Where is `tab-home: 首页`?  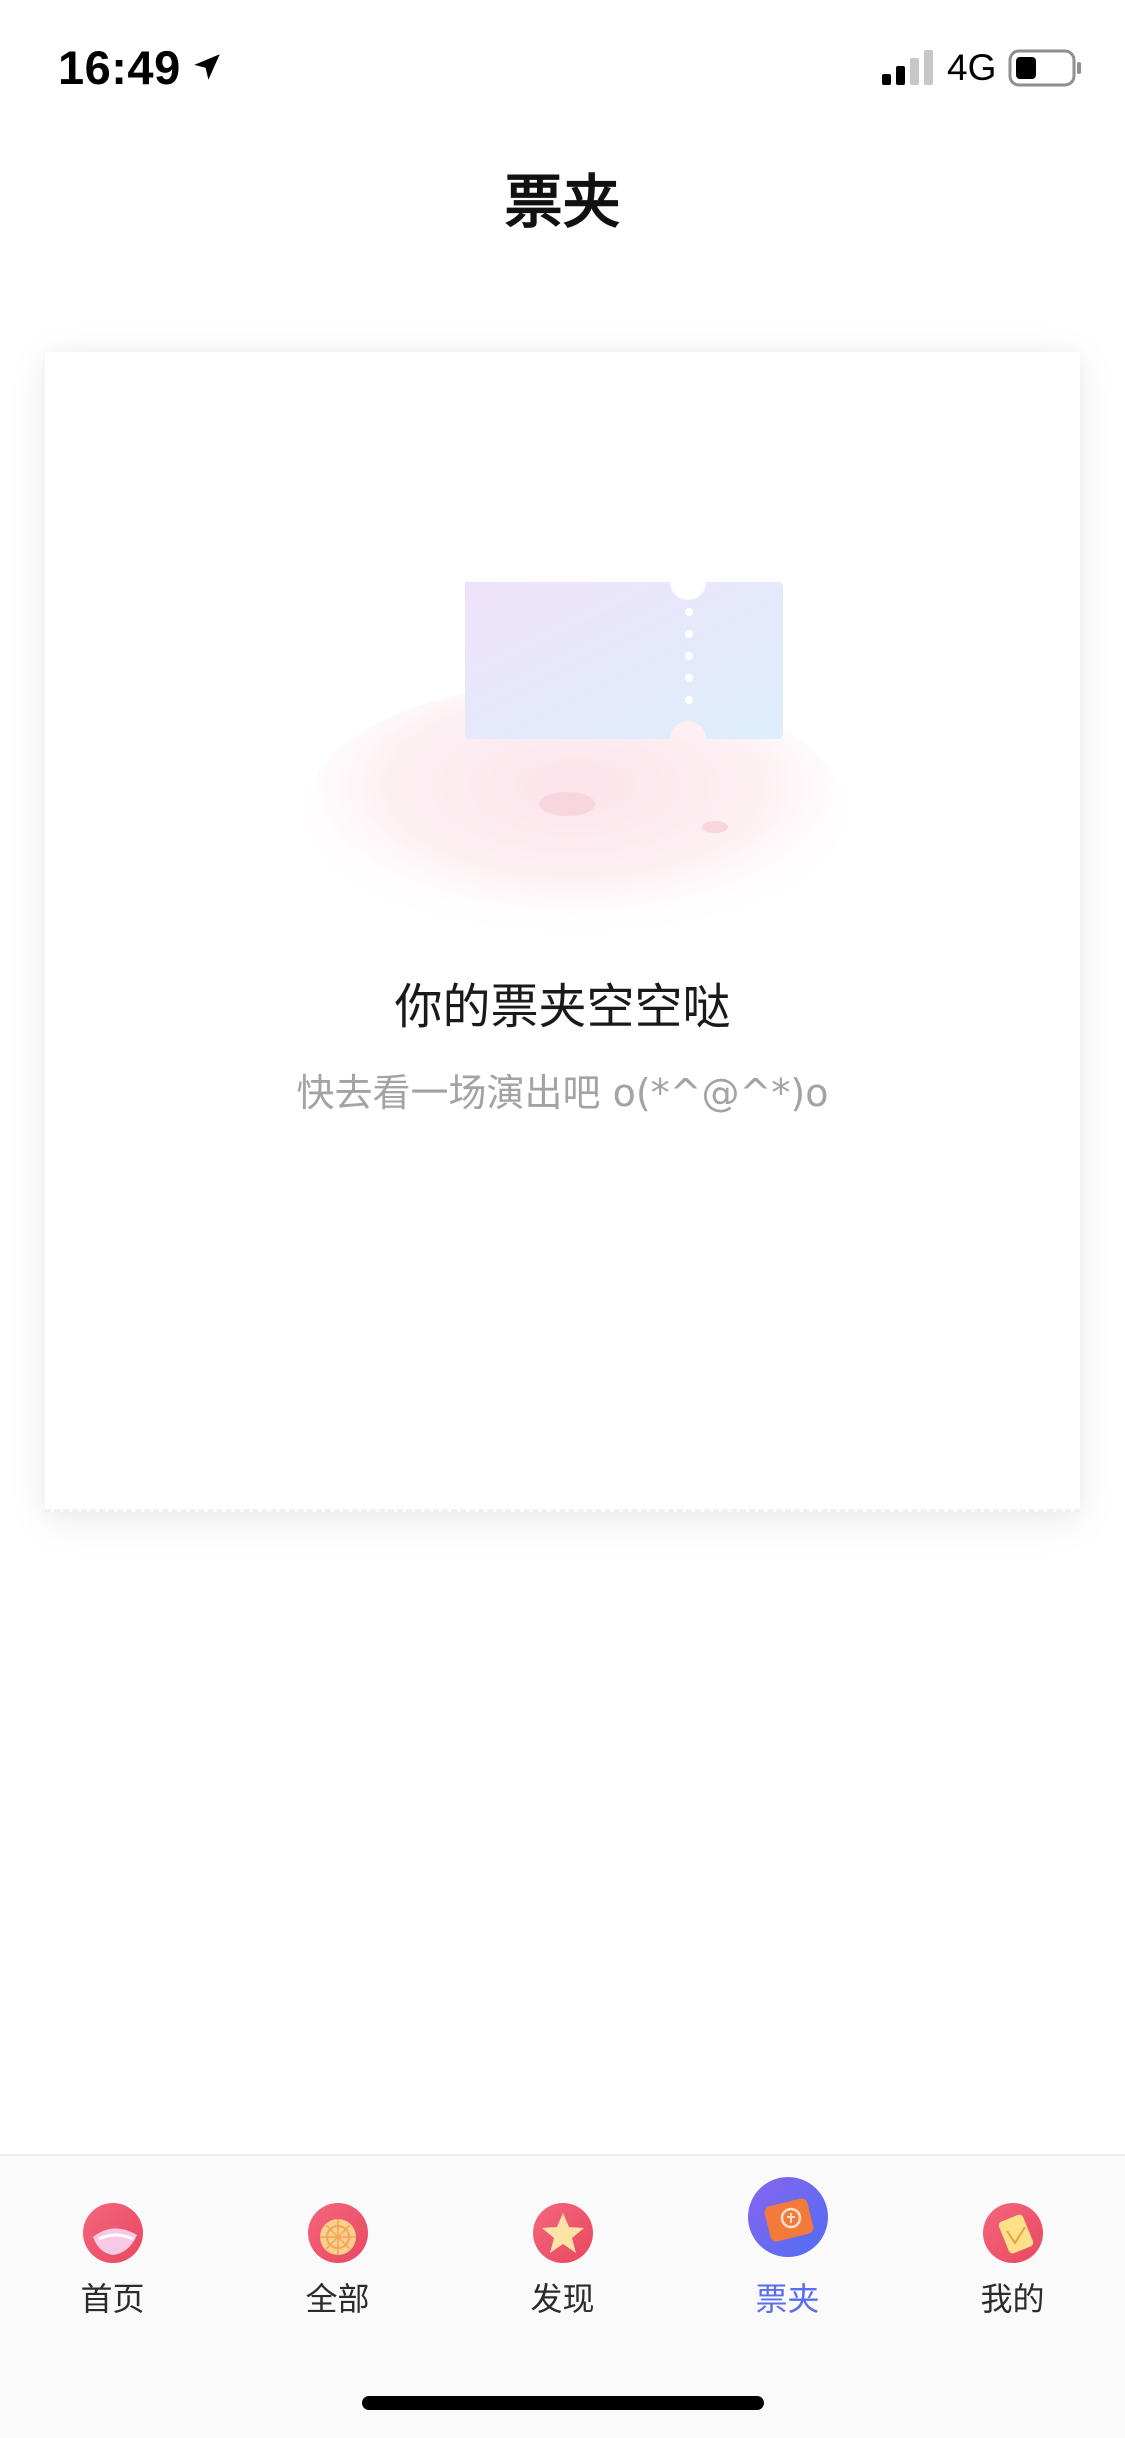 tab-home: 首页 is located at coordinates (112, 2237).